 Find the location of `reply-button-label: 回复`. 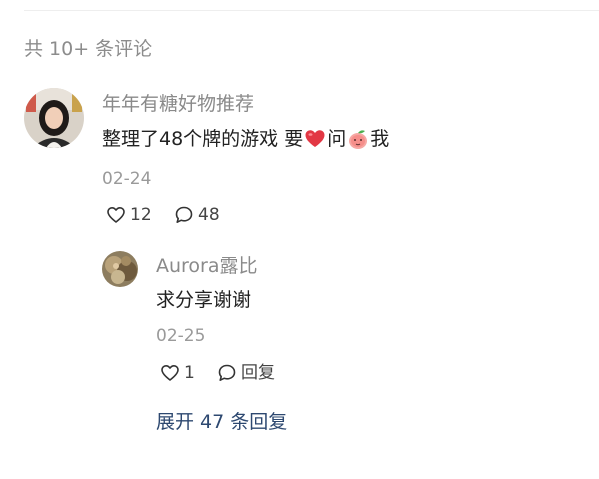

reply-button-label: 回复 is located at coordinates (258, 373).